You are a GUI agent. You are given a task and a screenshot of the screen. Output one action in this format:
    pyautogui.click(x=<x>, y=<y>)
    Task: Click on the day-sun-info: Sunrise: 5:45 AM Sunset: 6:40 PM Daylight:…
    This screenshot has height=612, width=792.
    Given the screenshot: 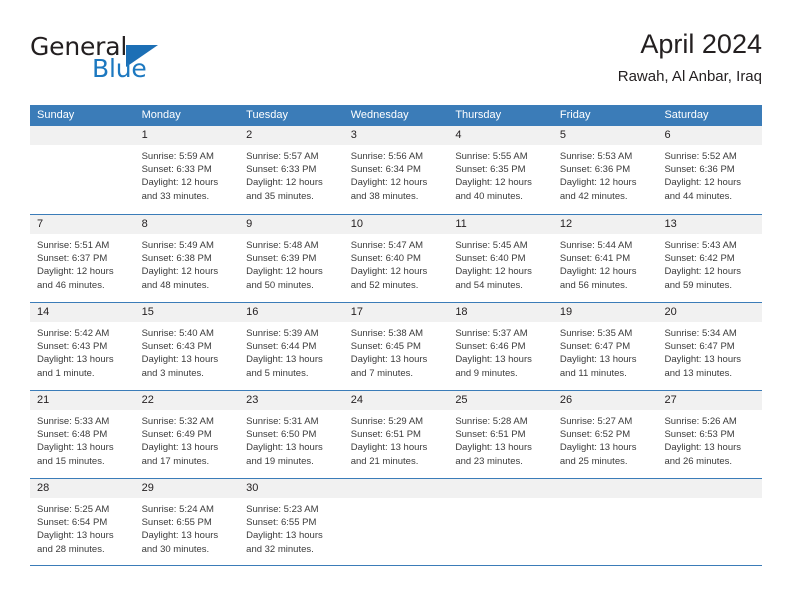 What is the action you would take?
    pyautogui.click(x=500, y=263)
    